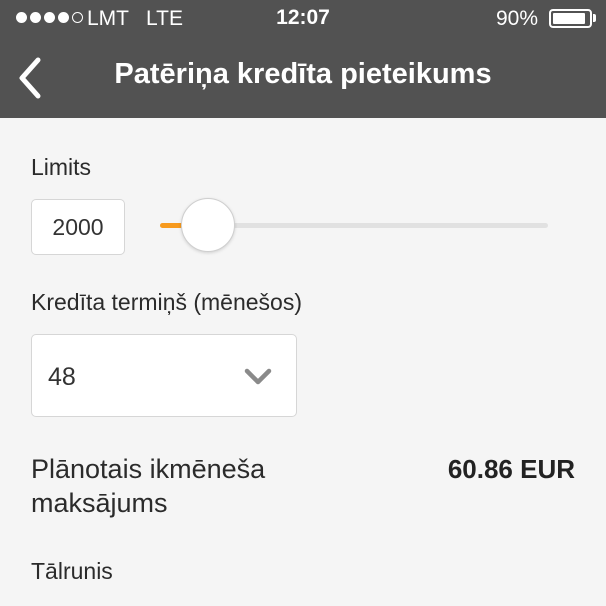 The width and height of the screenshot is (606, 606). Describe the element at coordinates (72, 571) in the screenshot. I see `phone-label: Tālrunis` at that location.